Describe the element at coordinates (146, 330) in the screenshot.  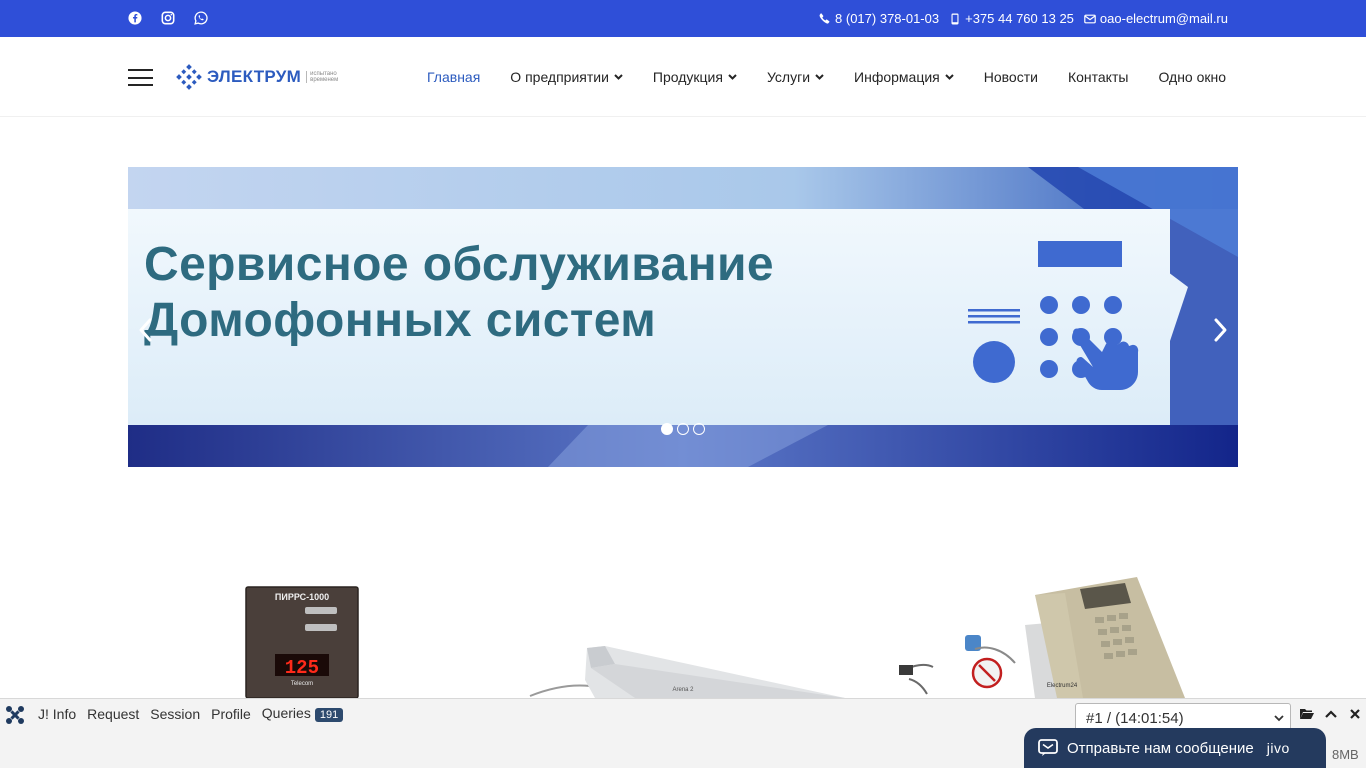
I see `slider-prev-arrow-icon` at that location.